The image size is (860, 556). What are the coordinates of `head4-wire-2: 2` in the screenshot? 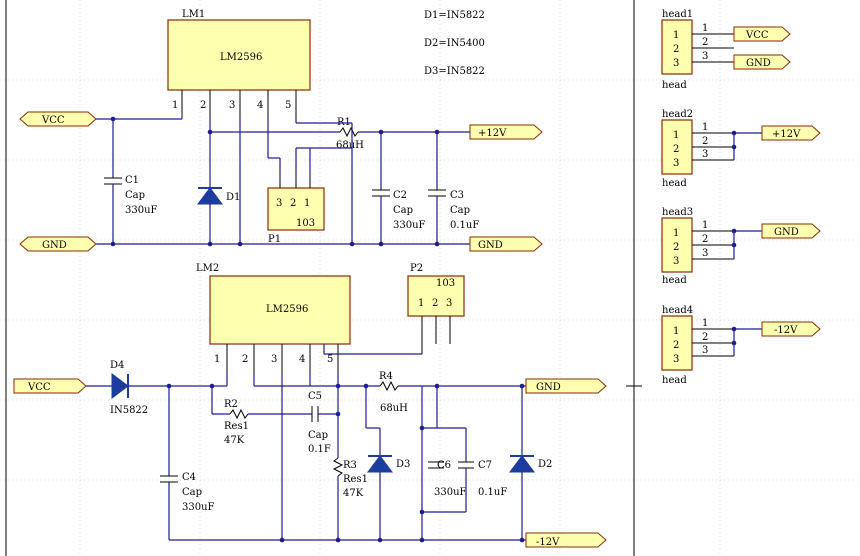 It's located at (705, 337).